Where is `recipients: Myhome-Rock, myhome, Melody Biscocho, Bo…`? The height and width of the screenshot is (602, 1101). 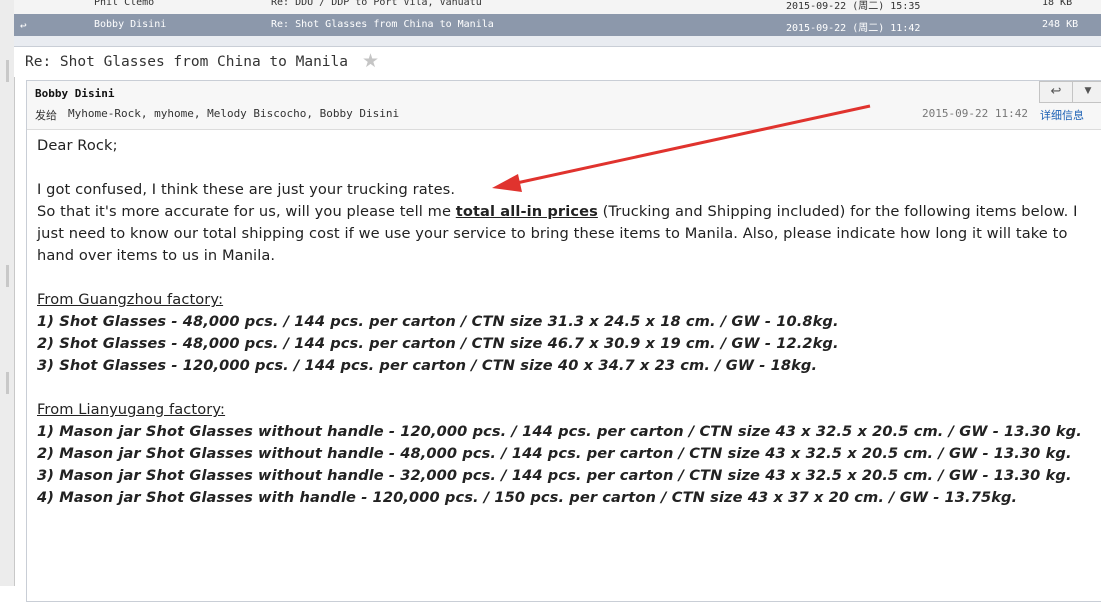 recipients: Myhome-Rock, myhome, Melody Biscocho, Bo… is located at coordinates (233, 113).